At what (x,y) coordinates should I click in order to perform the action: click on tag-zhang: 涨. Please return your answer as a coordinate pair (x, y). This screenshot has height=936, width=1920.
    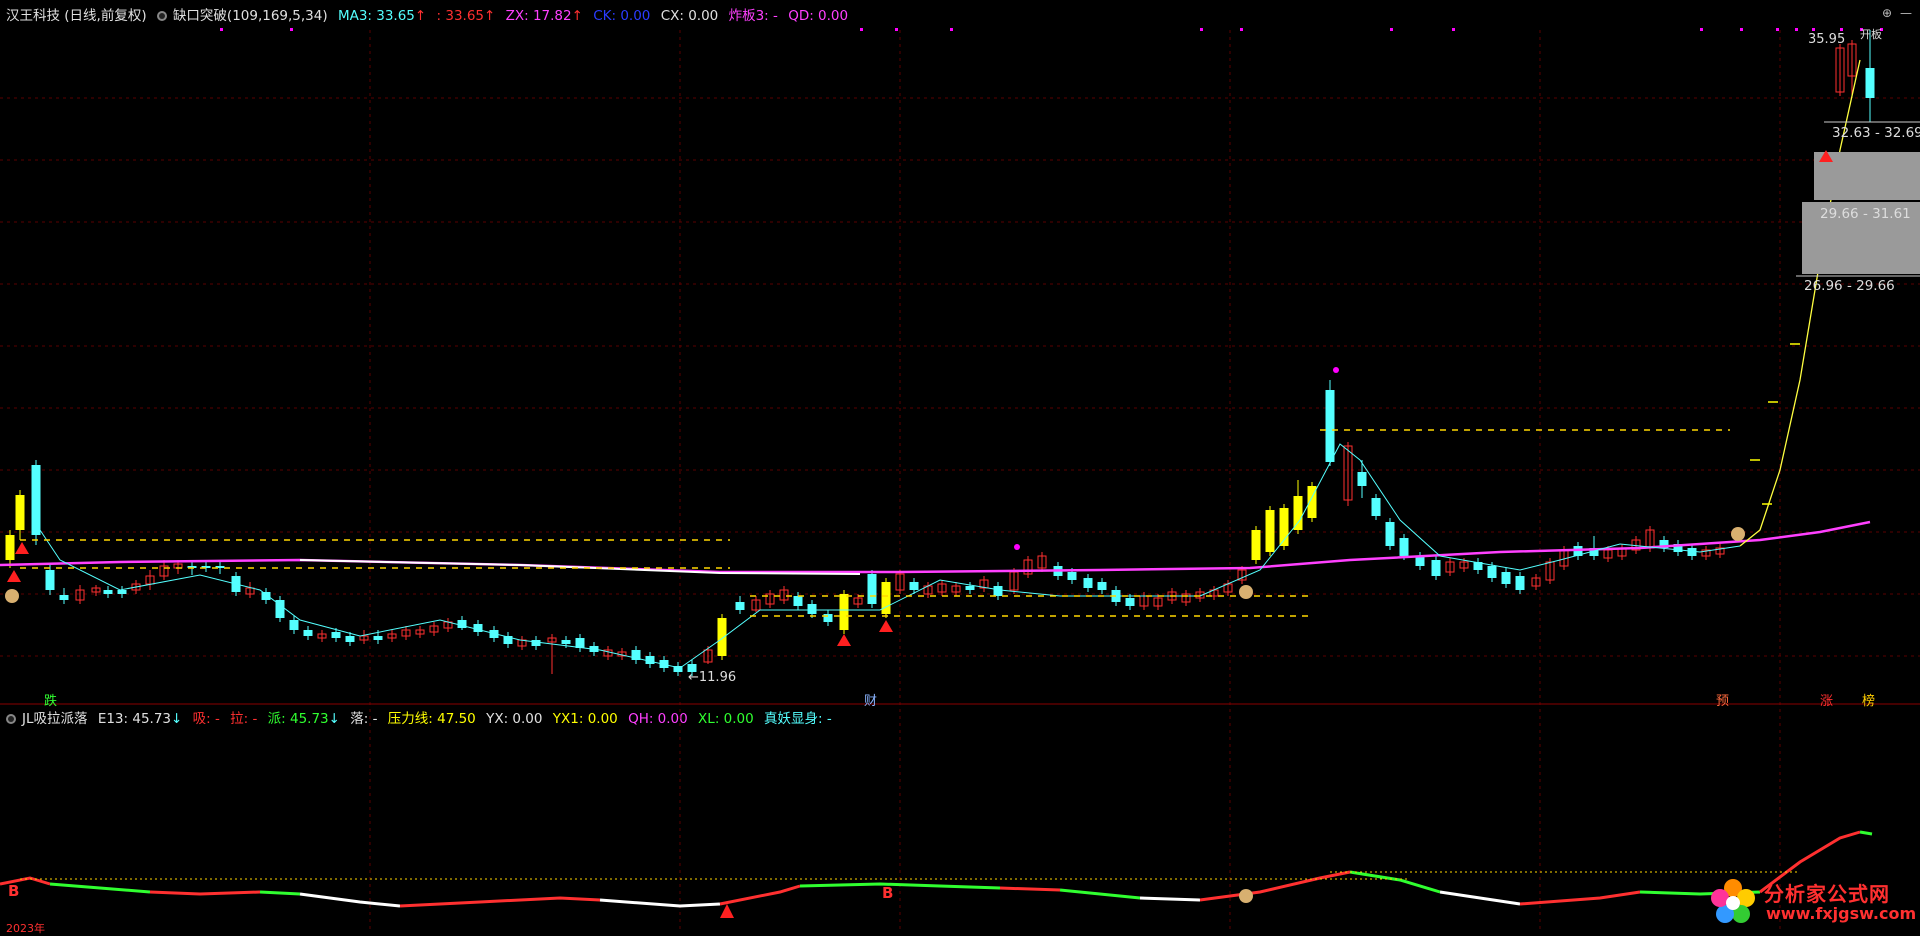
    Looking at the image, I should click on (1827, 701).